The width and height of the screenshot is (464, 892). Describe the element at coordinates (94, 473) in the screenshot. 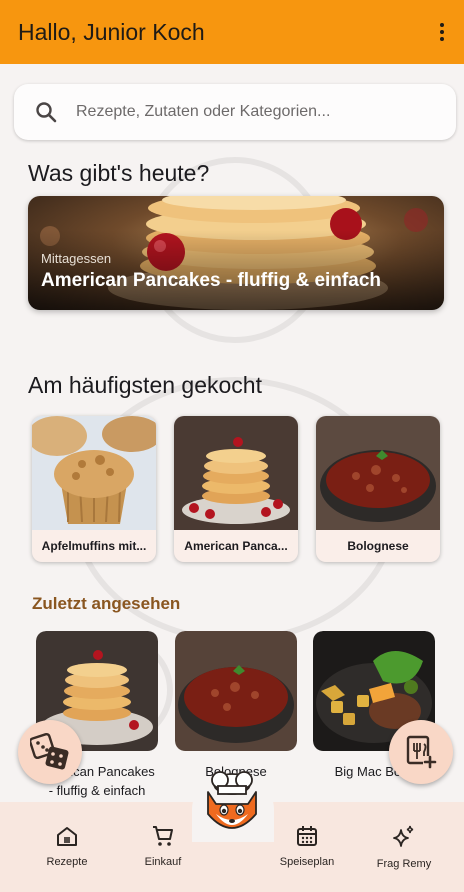

I see `muffins-image` at that location.